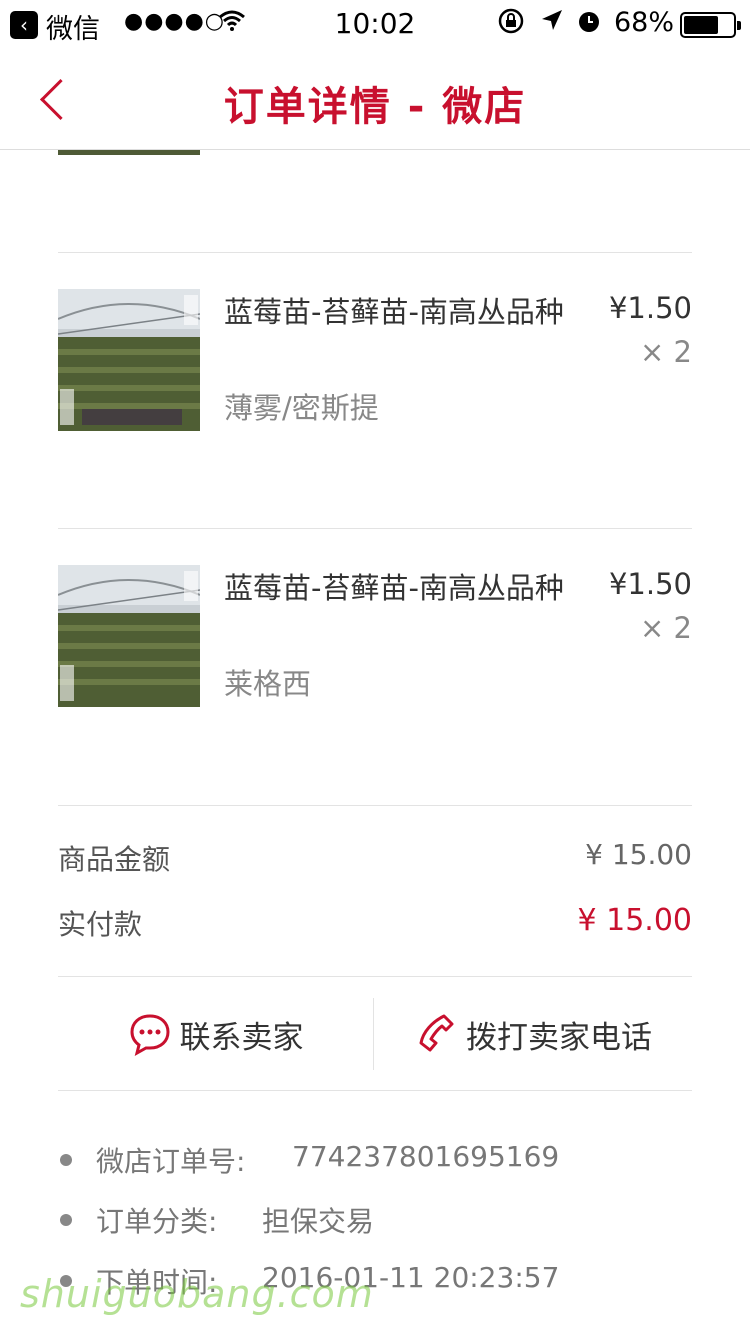 This screenshot has height=1334, width=750. I want to click on location-arrow-icon, so click(552, 23).